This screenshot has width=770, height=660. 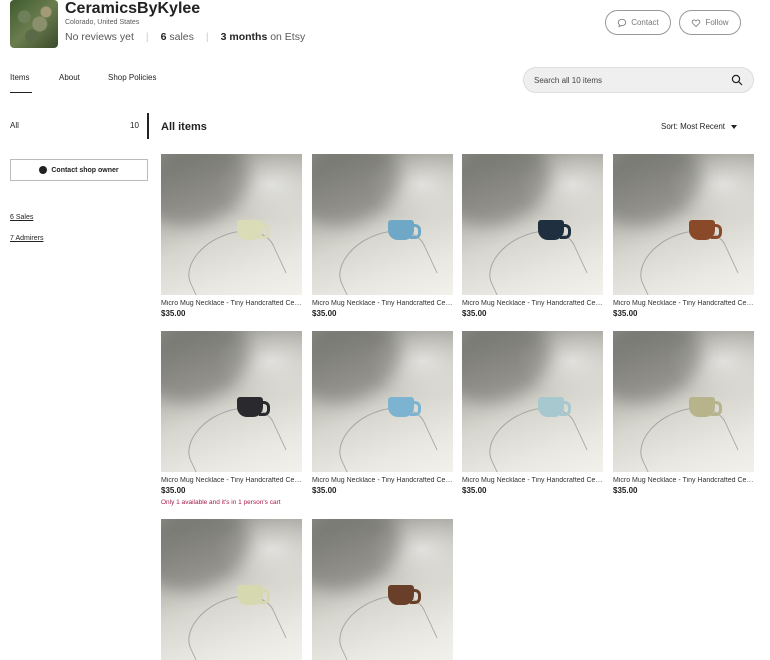 What do you see at coordinates (85, 170) in the screenshot?
I see `contact-owner-label: Contact shop owner` at bounding box center [85, 170].